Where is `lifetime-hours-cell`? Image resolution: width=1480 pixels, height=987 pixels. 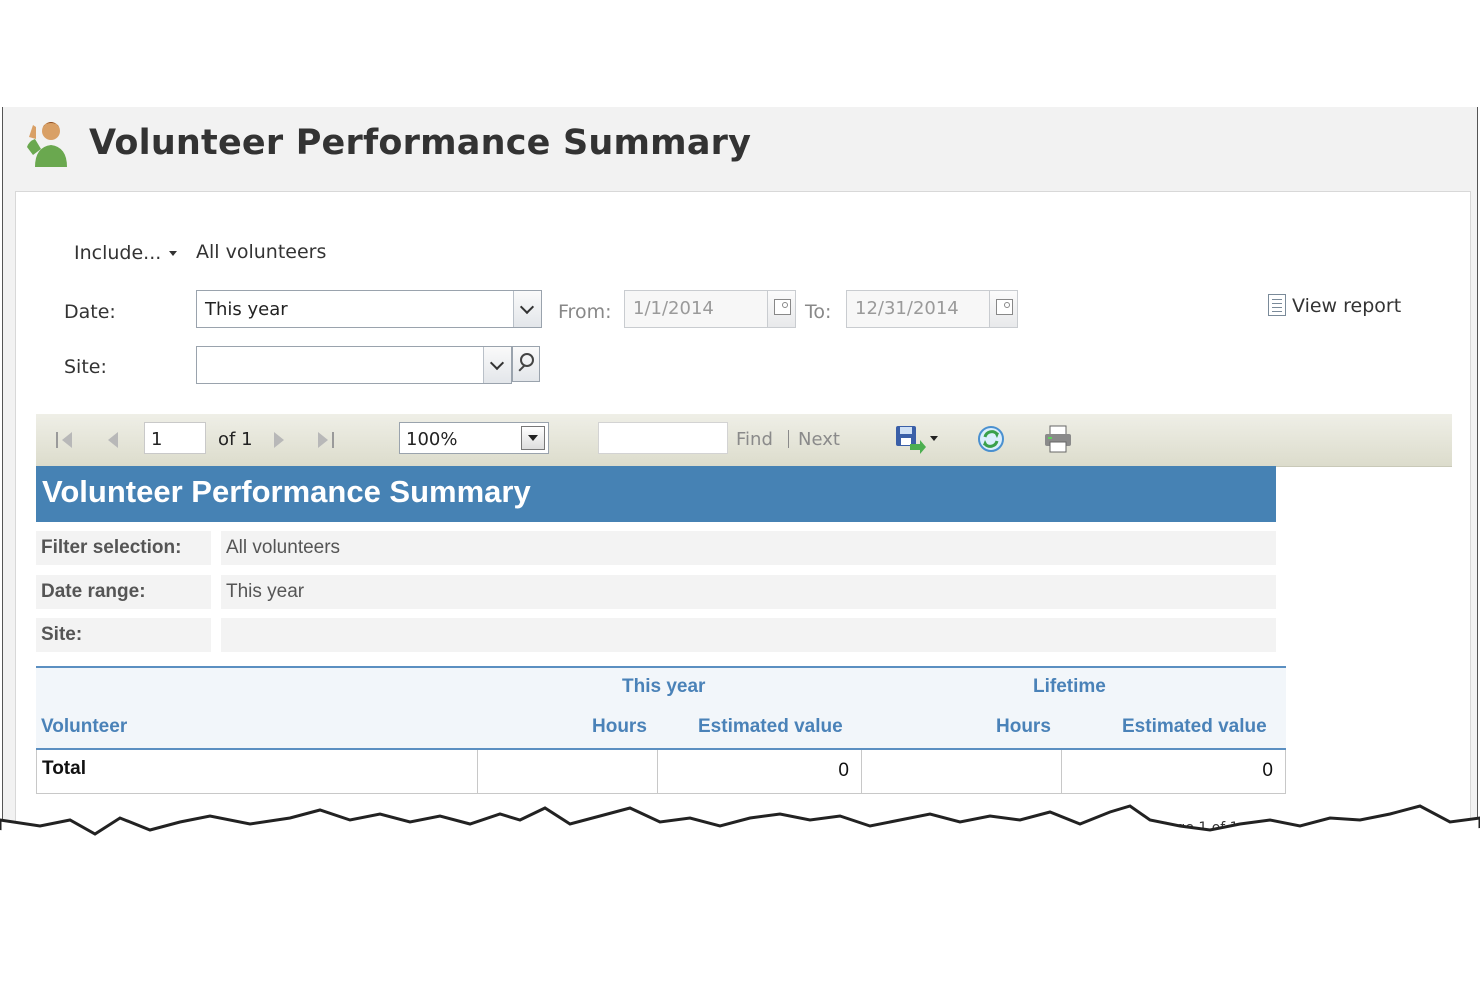 lifetime-hours-cell is located at coordinates (961, 772).